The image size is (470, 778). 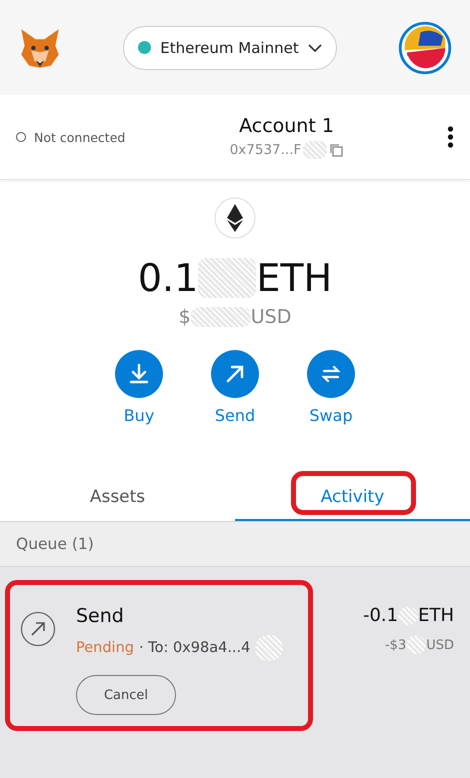 What do you see at coordinates (235, 415) in the screenshot?
I see `action-label: Send` at bounding box center [235, 415].